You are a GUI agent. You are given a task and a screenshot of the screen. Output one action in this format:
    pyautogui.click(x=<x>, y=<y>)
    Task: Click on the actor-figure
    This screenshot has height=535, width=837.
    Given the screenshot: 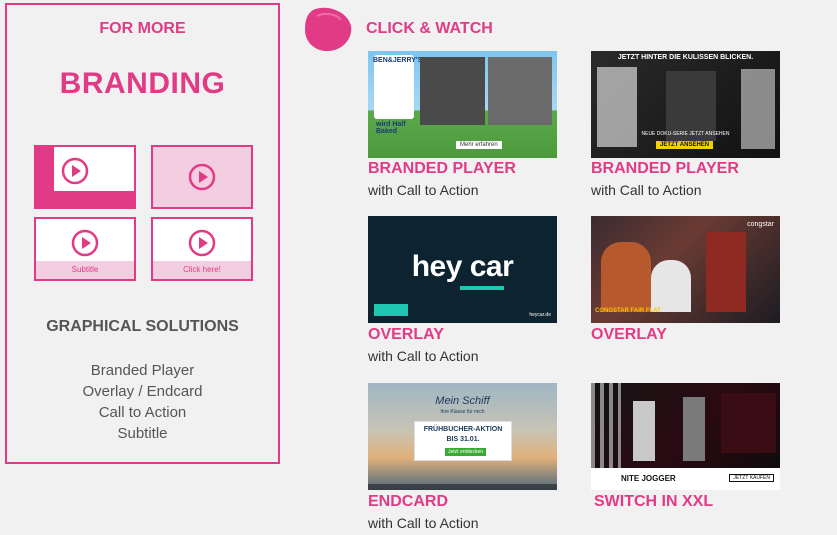 What is the action you would take?
    pyautogui.click(x=726, y=272)
    